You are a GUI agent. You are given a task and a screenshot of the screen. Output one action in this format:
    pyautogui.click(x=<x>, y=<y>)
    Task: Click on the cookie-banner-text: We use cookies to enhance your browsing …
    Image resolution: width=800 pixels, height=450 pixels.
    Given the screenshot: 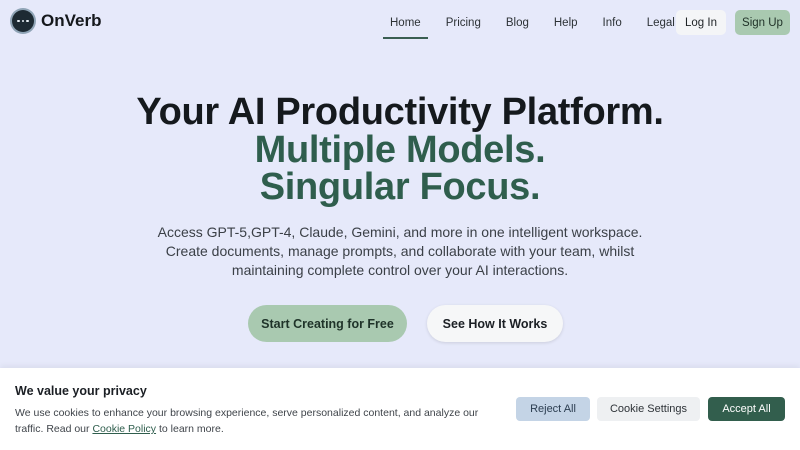 What is the action you would take?
    pyautogui.click(x=255, y=421)
    